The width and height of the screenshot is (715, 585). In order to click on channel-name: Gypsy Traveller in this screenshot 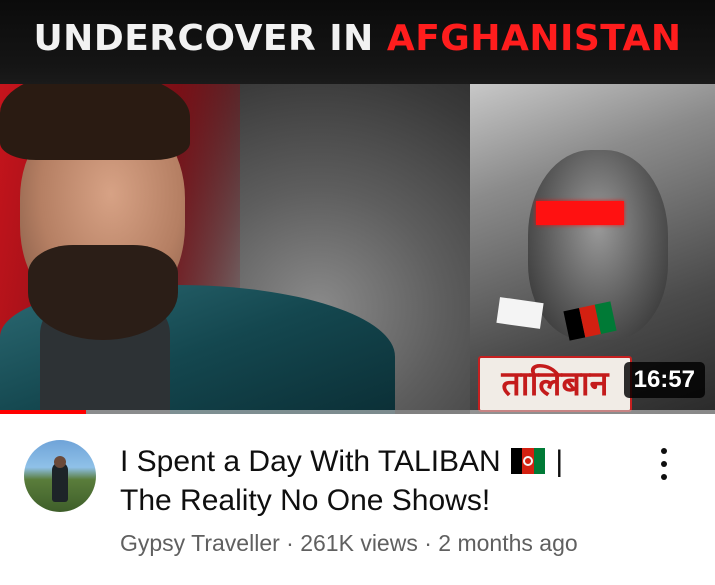, I will do `click(200, 543)`.